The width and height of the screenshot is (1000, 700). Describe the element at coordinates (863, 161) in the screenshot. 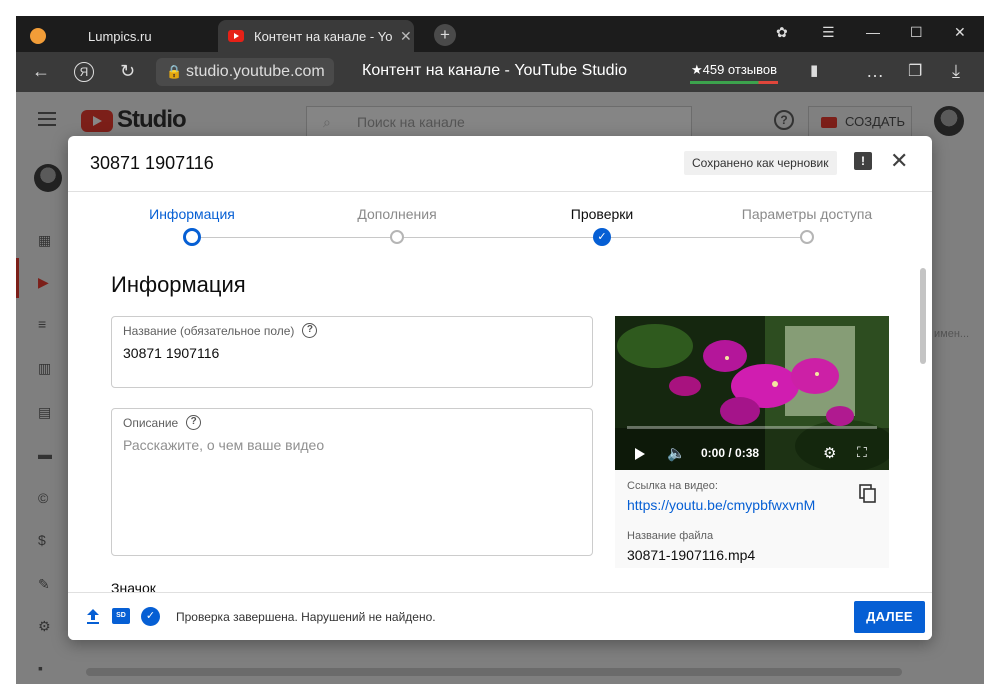

I see `feedback-icon: !` at that location.